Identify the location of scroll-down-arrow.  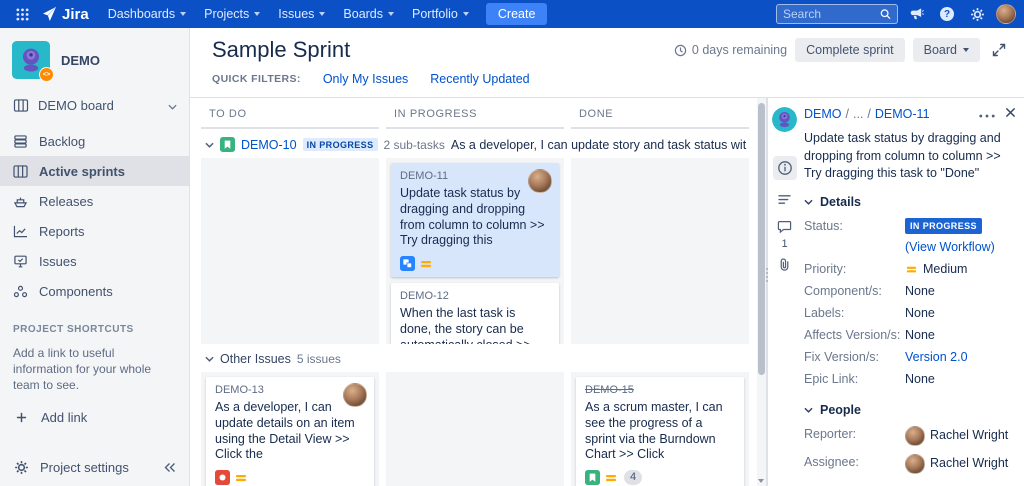
(761, 481).